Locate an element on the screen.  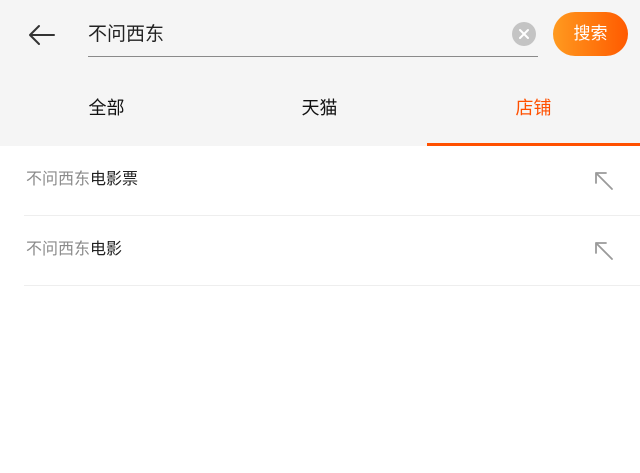
search-input: 不问西东 is located at coordinates (313, 34).